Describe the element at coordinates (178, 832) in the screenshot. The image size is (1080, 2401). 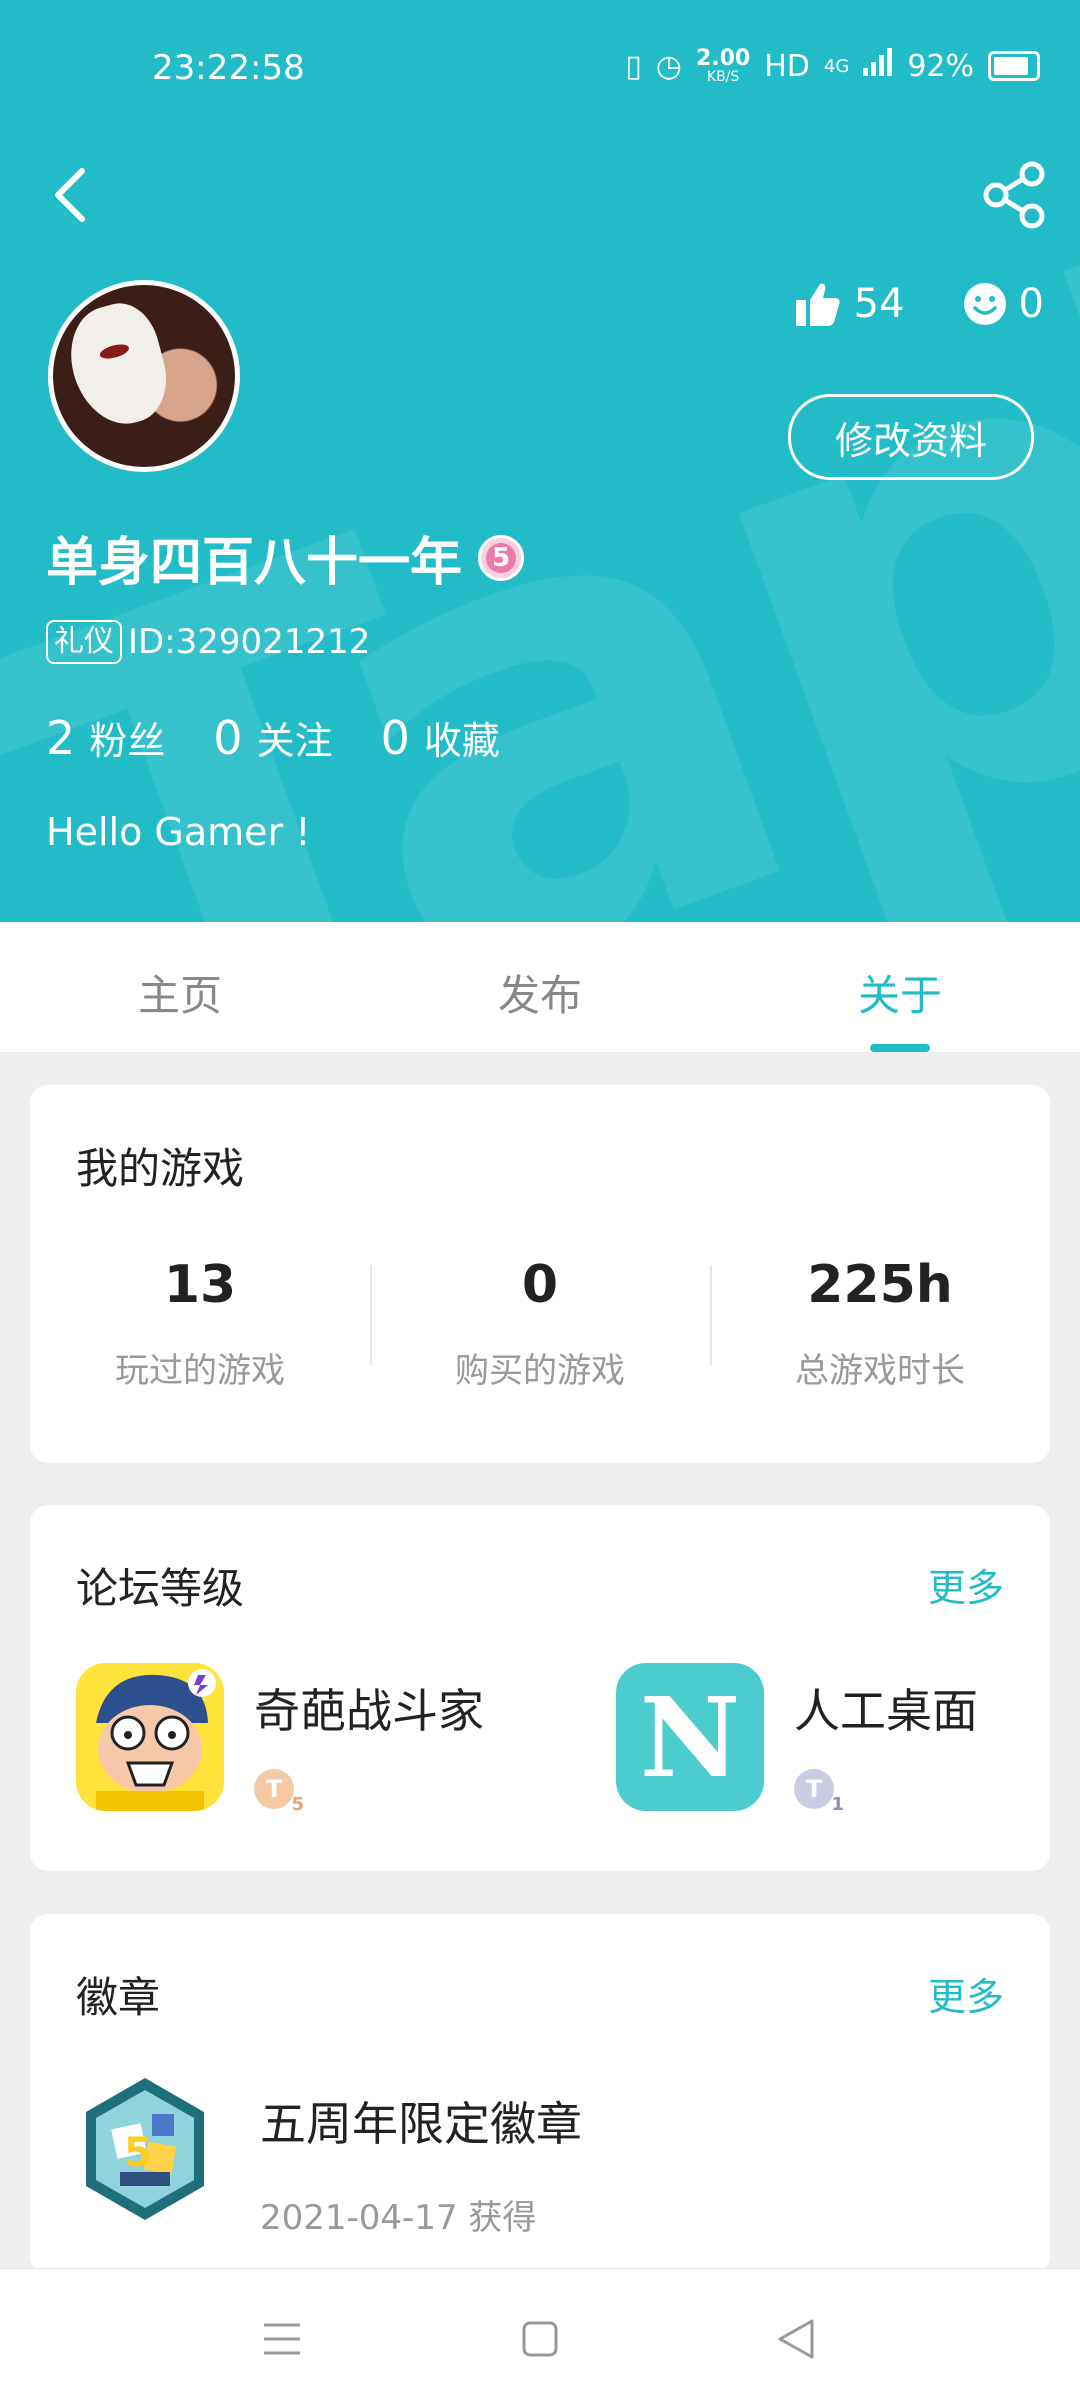
I see `bio: Hello Gamer !` at that location.